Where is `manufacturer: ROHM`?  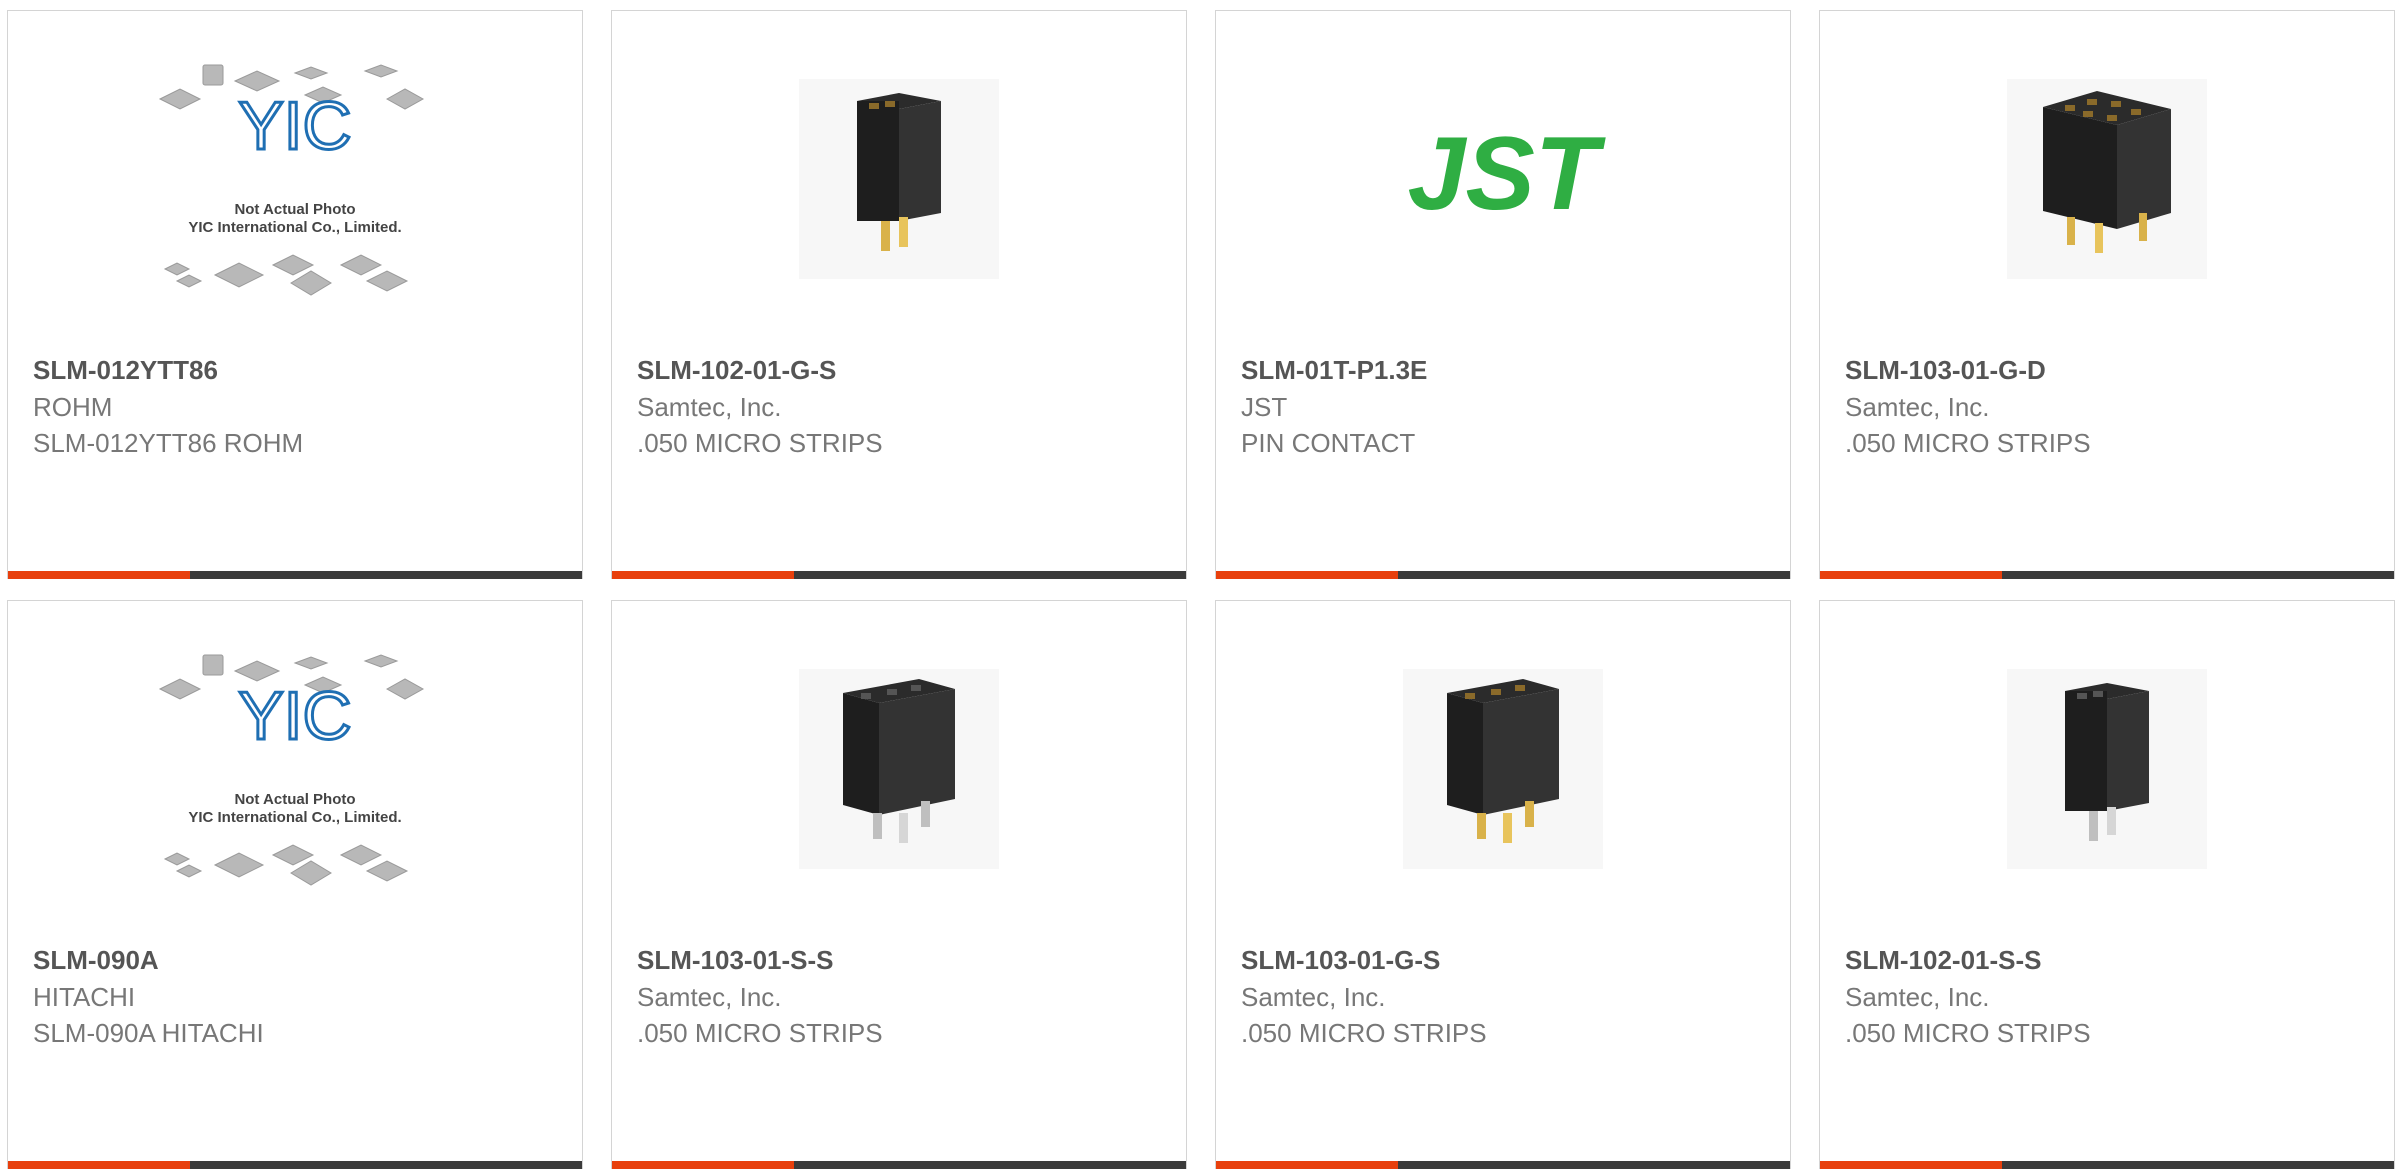 manufacturer: ROHM is located at coordinates (73, 407).